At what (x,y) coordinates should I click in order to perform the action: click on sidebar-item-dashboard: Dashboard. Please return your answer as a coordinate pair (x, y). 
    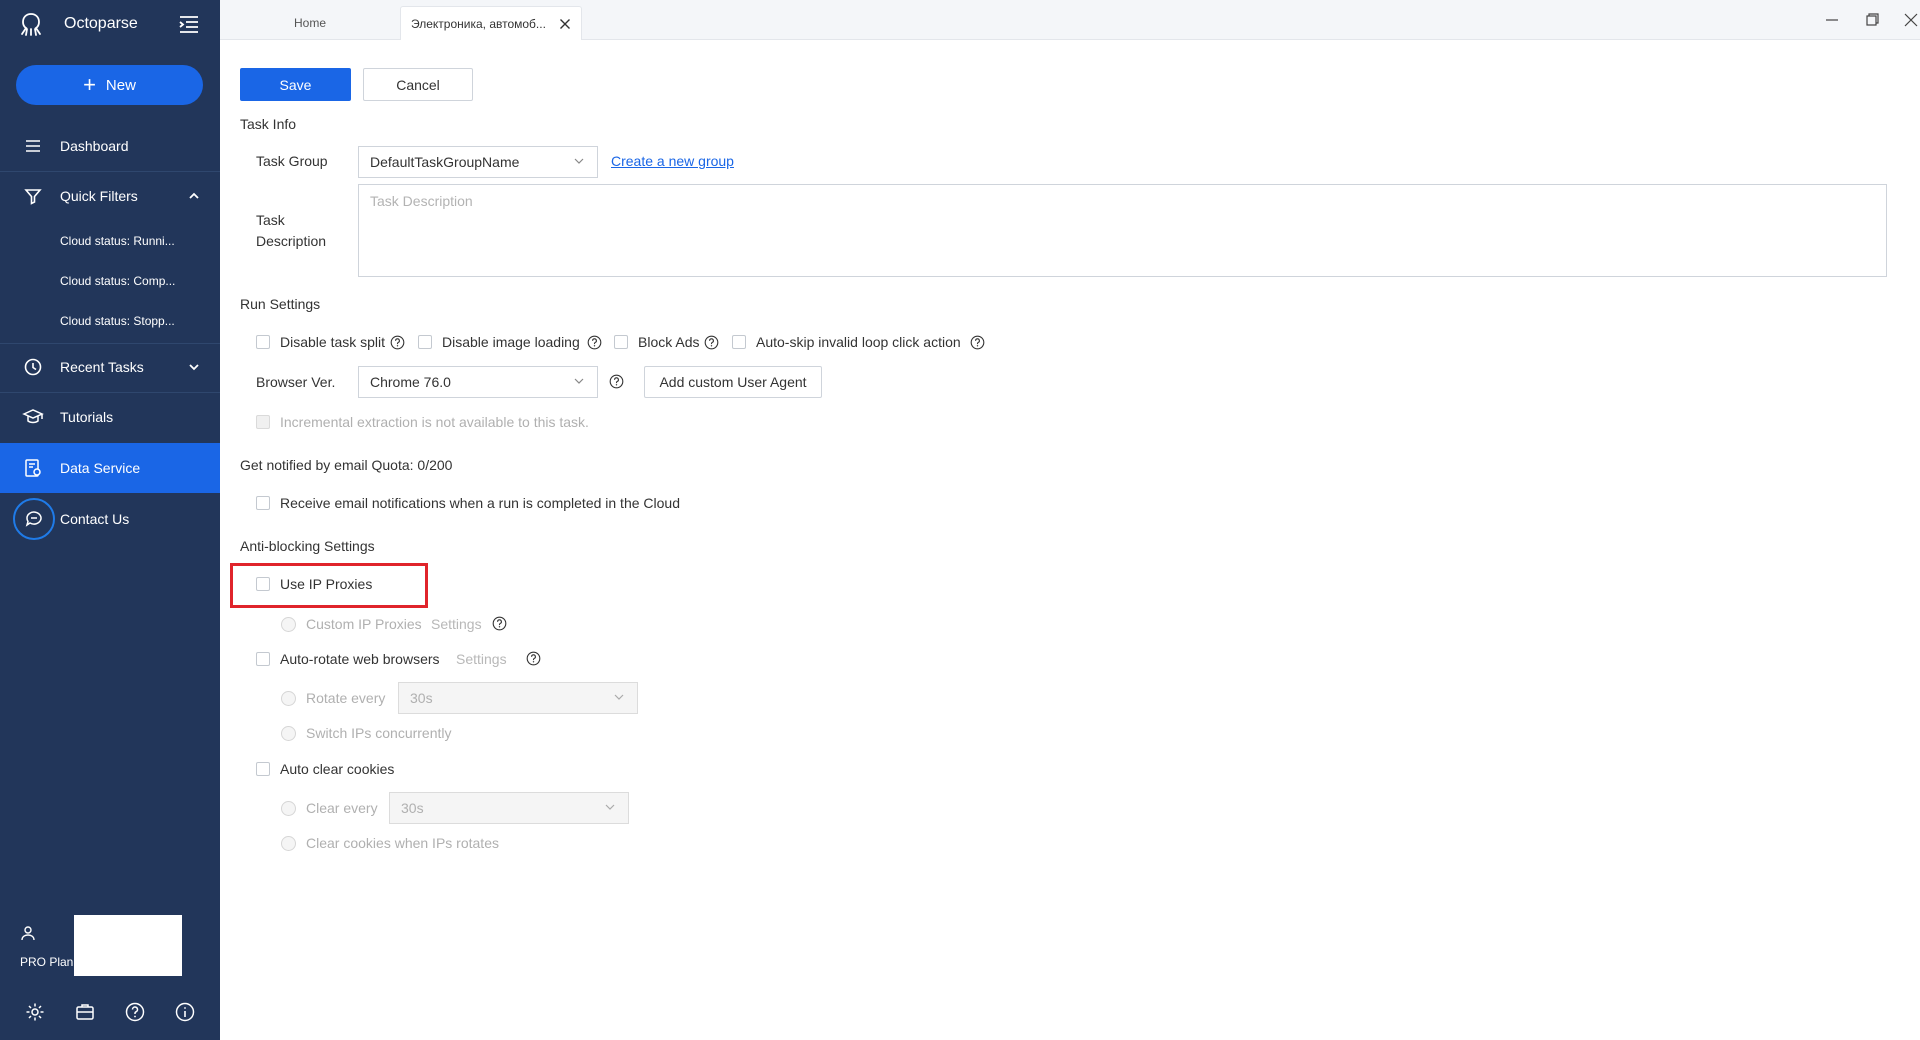
    Looking at the image, I should click on (110, 146).